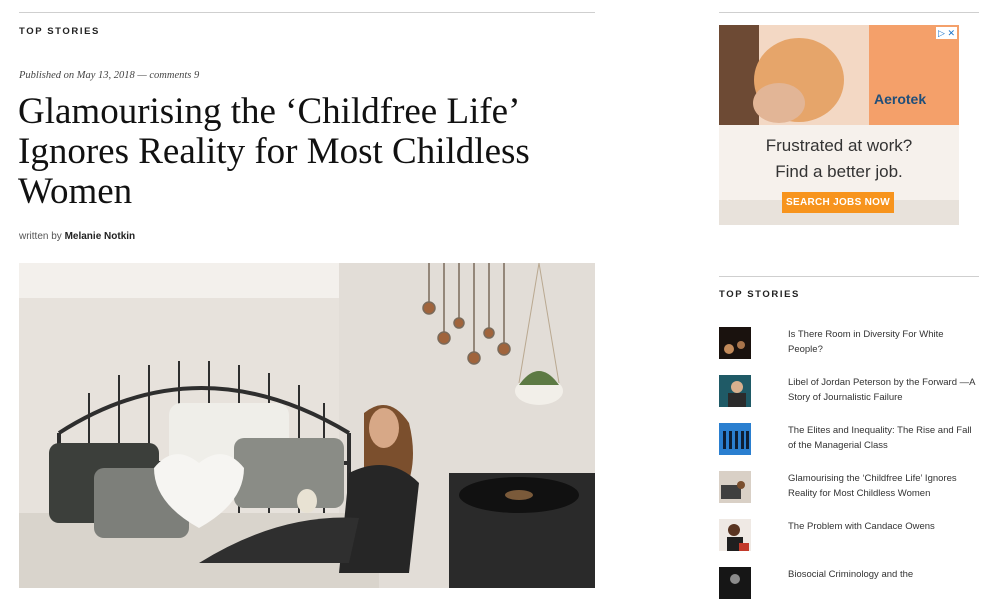 This screenshot has width=1000, height=607. Describe the element at coordinates (59, 31) in the screenshot. I see `section-label: TOP STORIES` at that location.